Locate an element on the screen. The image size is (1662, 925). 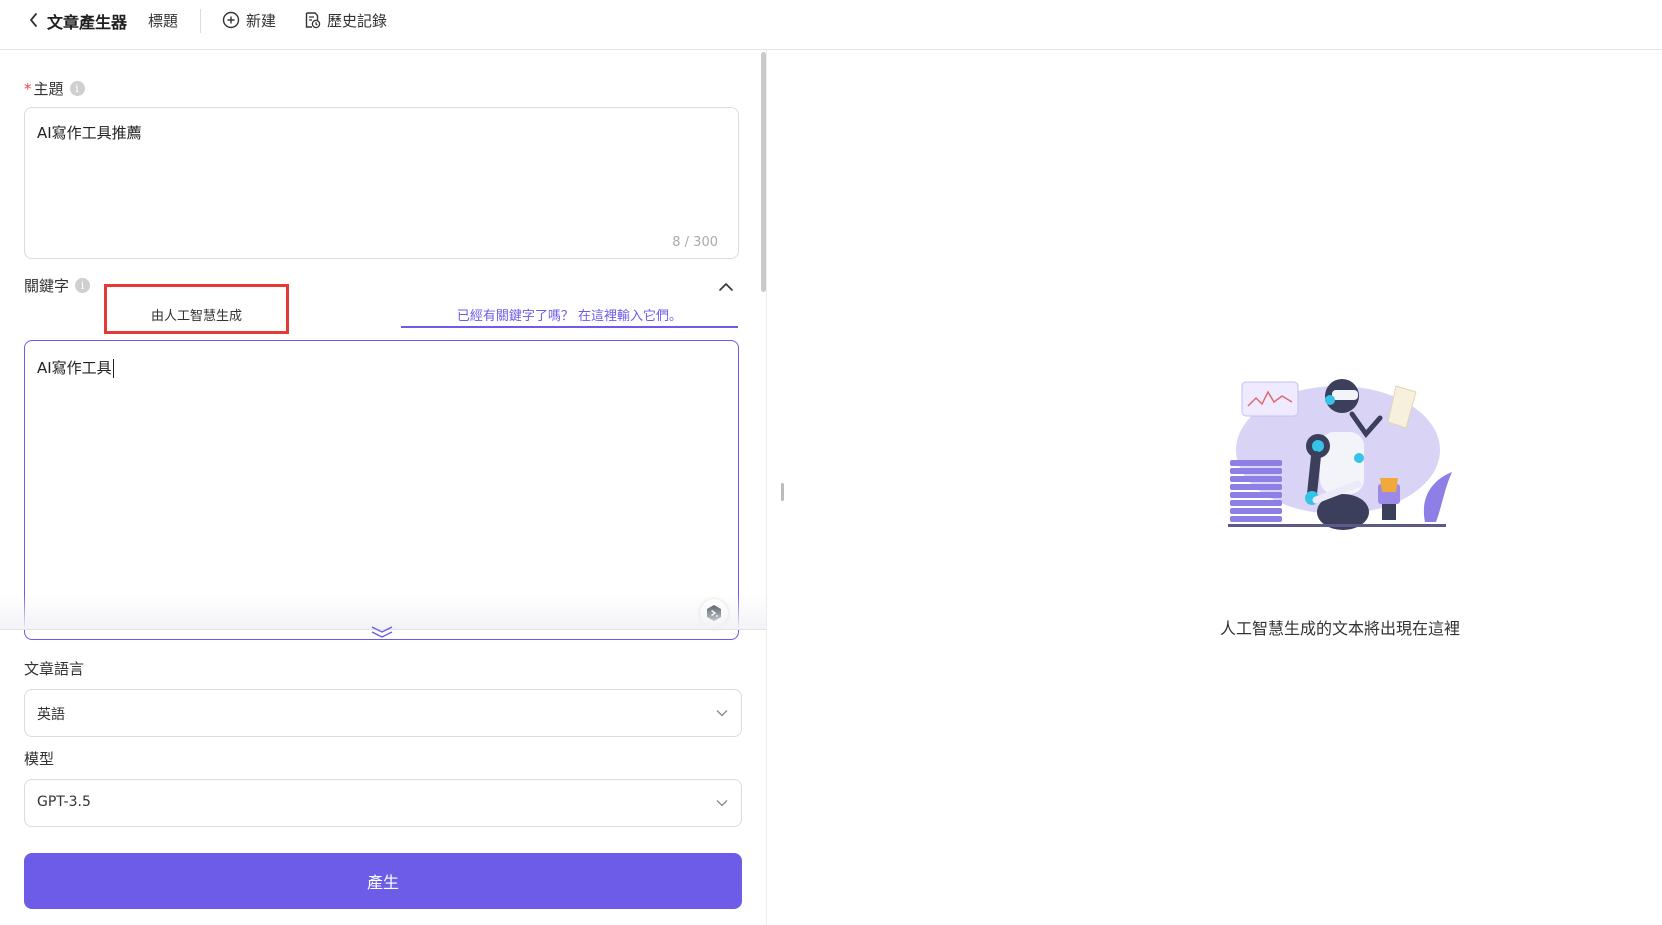
character-counter: 8 / 300 is located at coordinates (695, 242).